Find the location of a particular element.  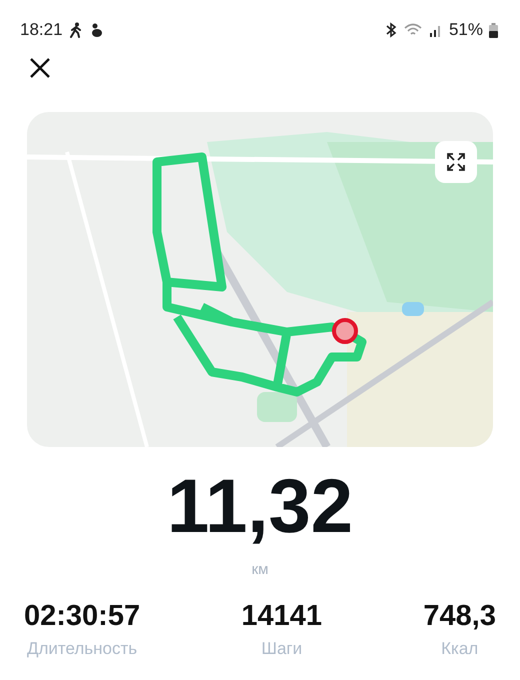

stat-value: 14141 is located at coordinates (281, 616).